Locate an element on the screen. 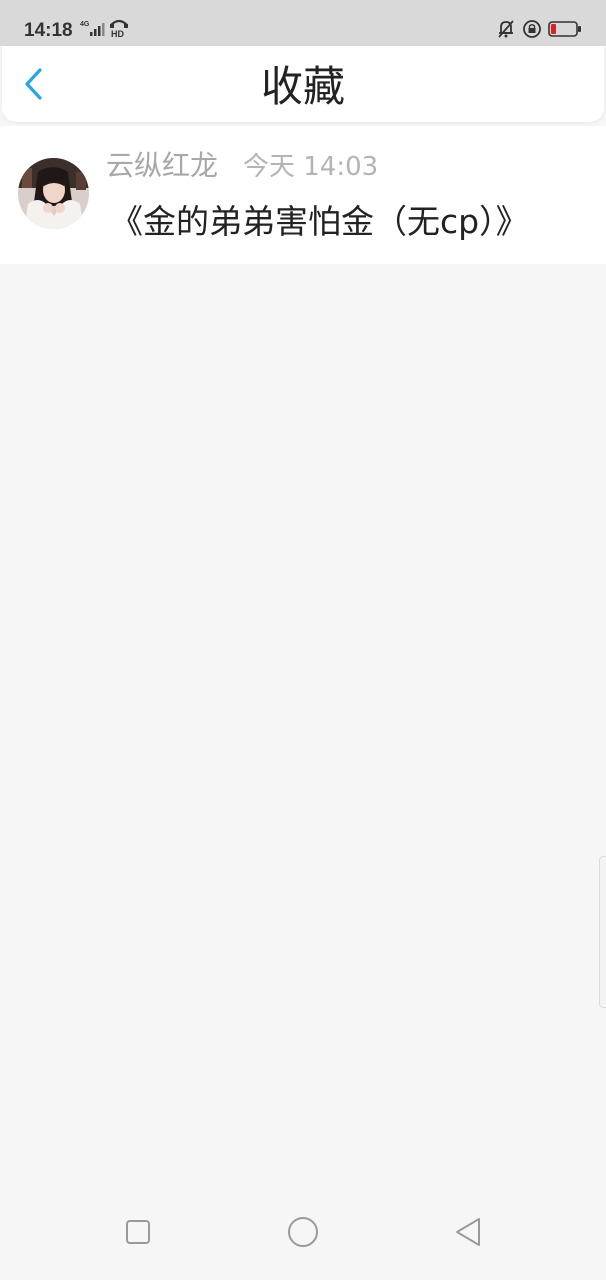 This screenshot has width=606, height=1280. system-nav-bar is located at coordinates (303, 1237).